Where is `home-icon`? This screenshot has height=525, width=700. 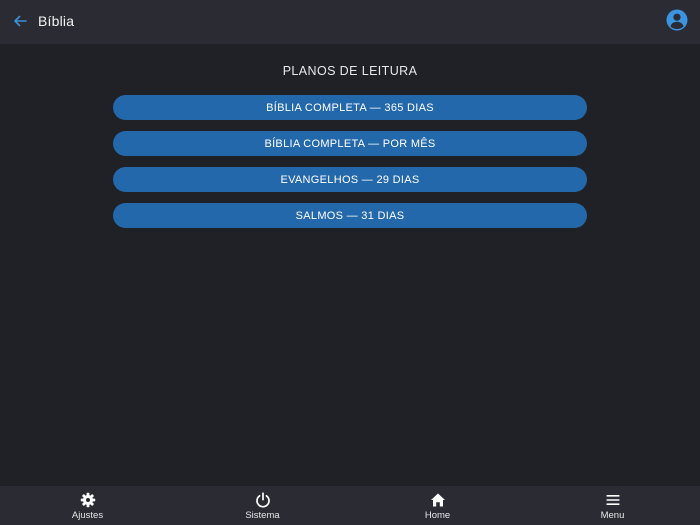
home-icon is located at coordinates (437, 500).